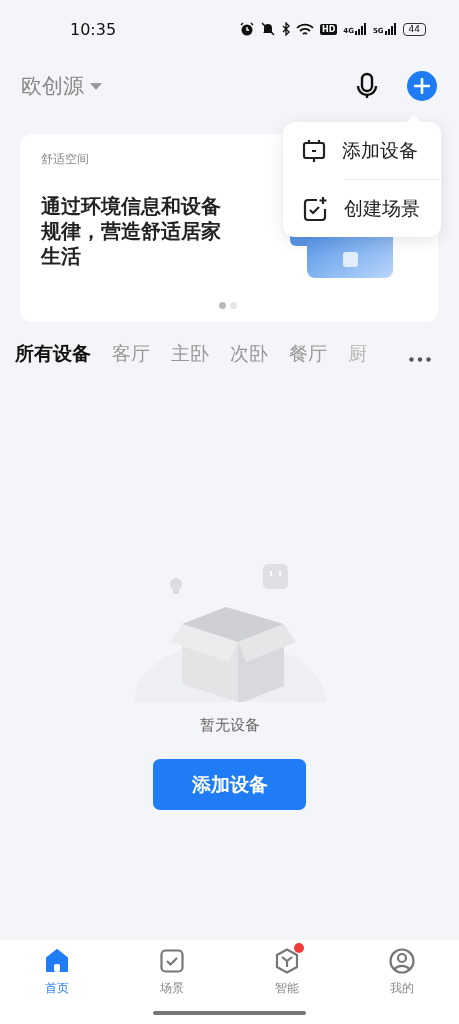 This screenshot has height=1024, width=459. I want to click on battery-indicator: 44, so click(414, 29).